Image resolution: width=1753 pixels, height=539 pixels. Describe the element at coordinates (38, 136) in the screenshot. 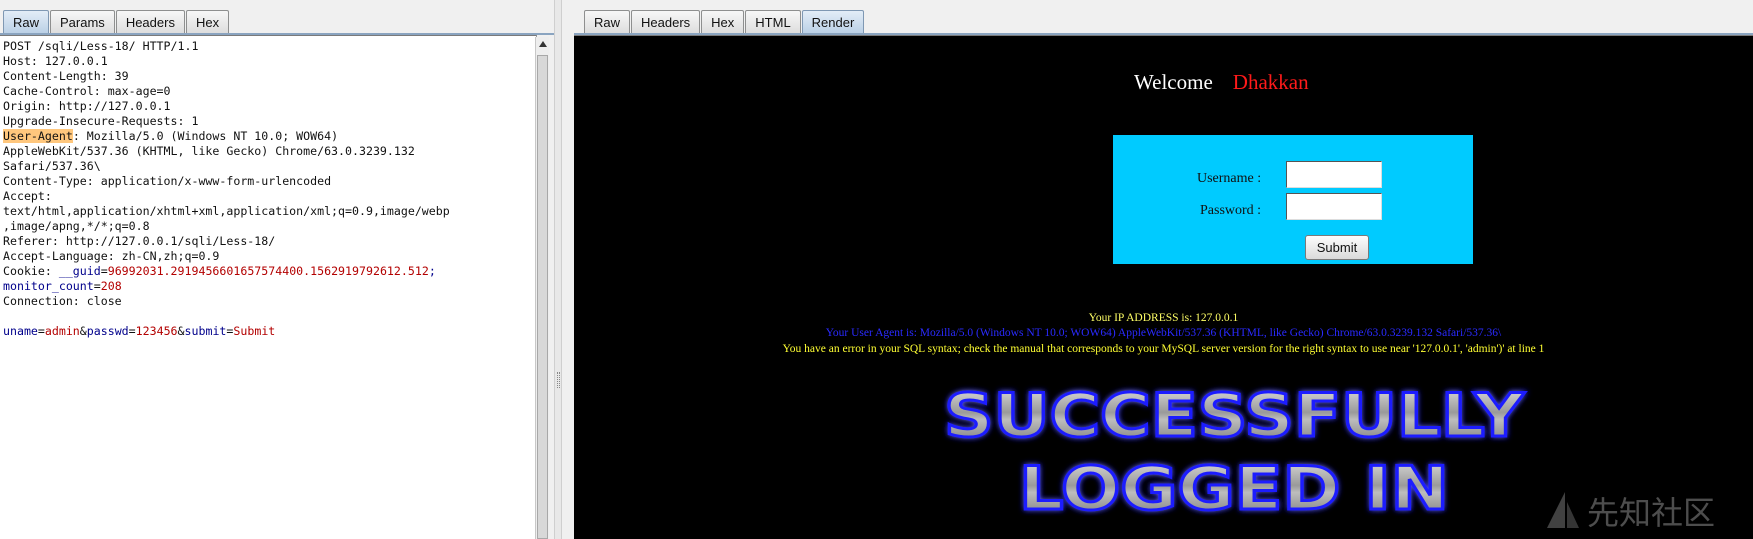

I see `user-agent-key: User-Agent` at that location.